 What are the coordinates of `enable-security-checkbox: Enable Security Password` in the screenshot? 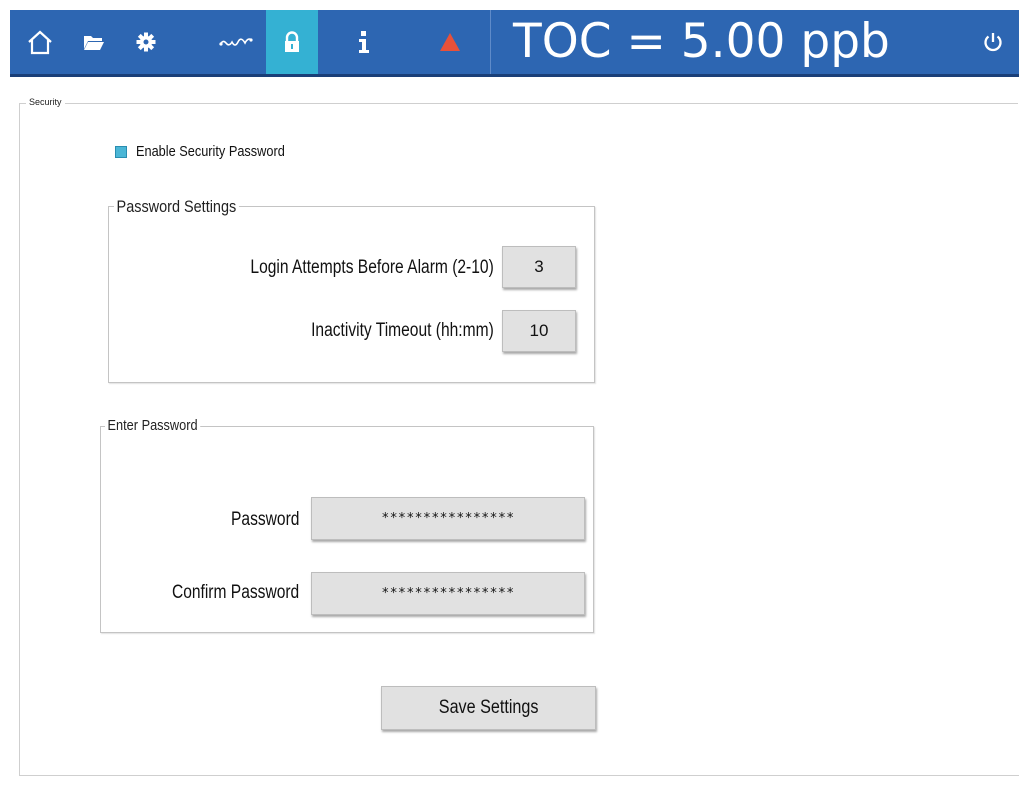 It's located at (213, 151).